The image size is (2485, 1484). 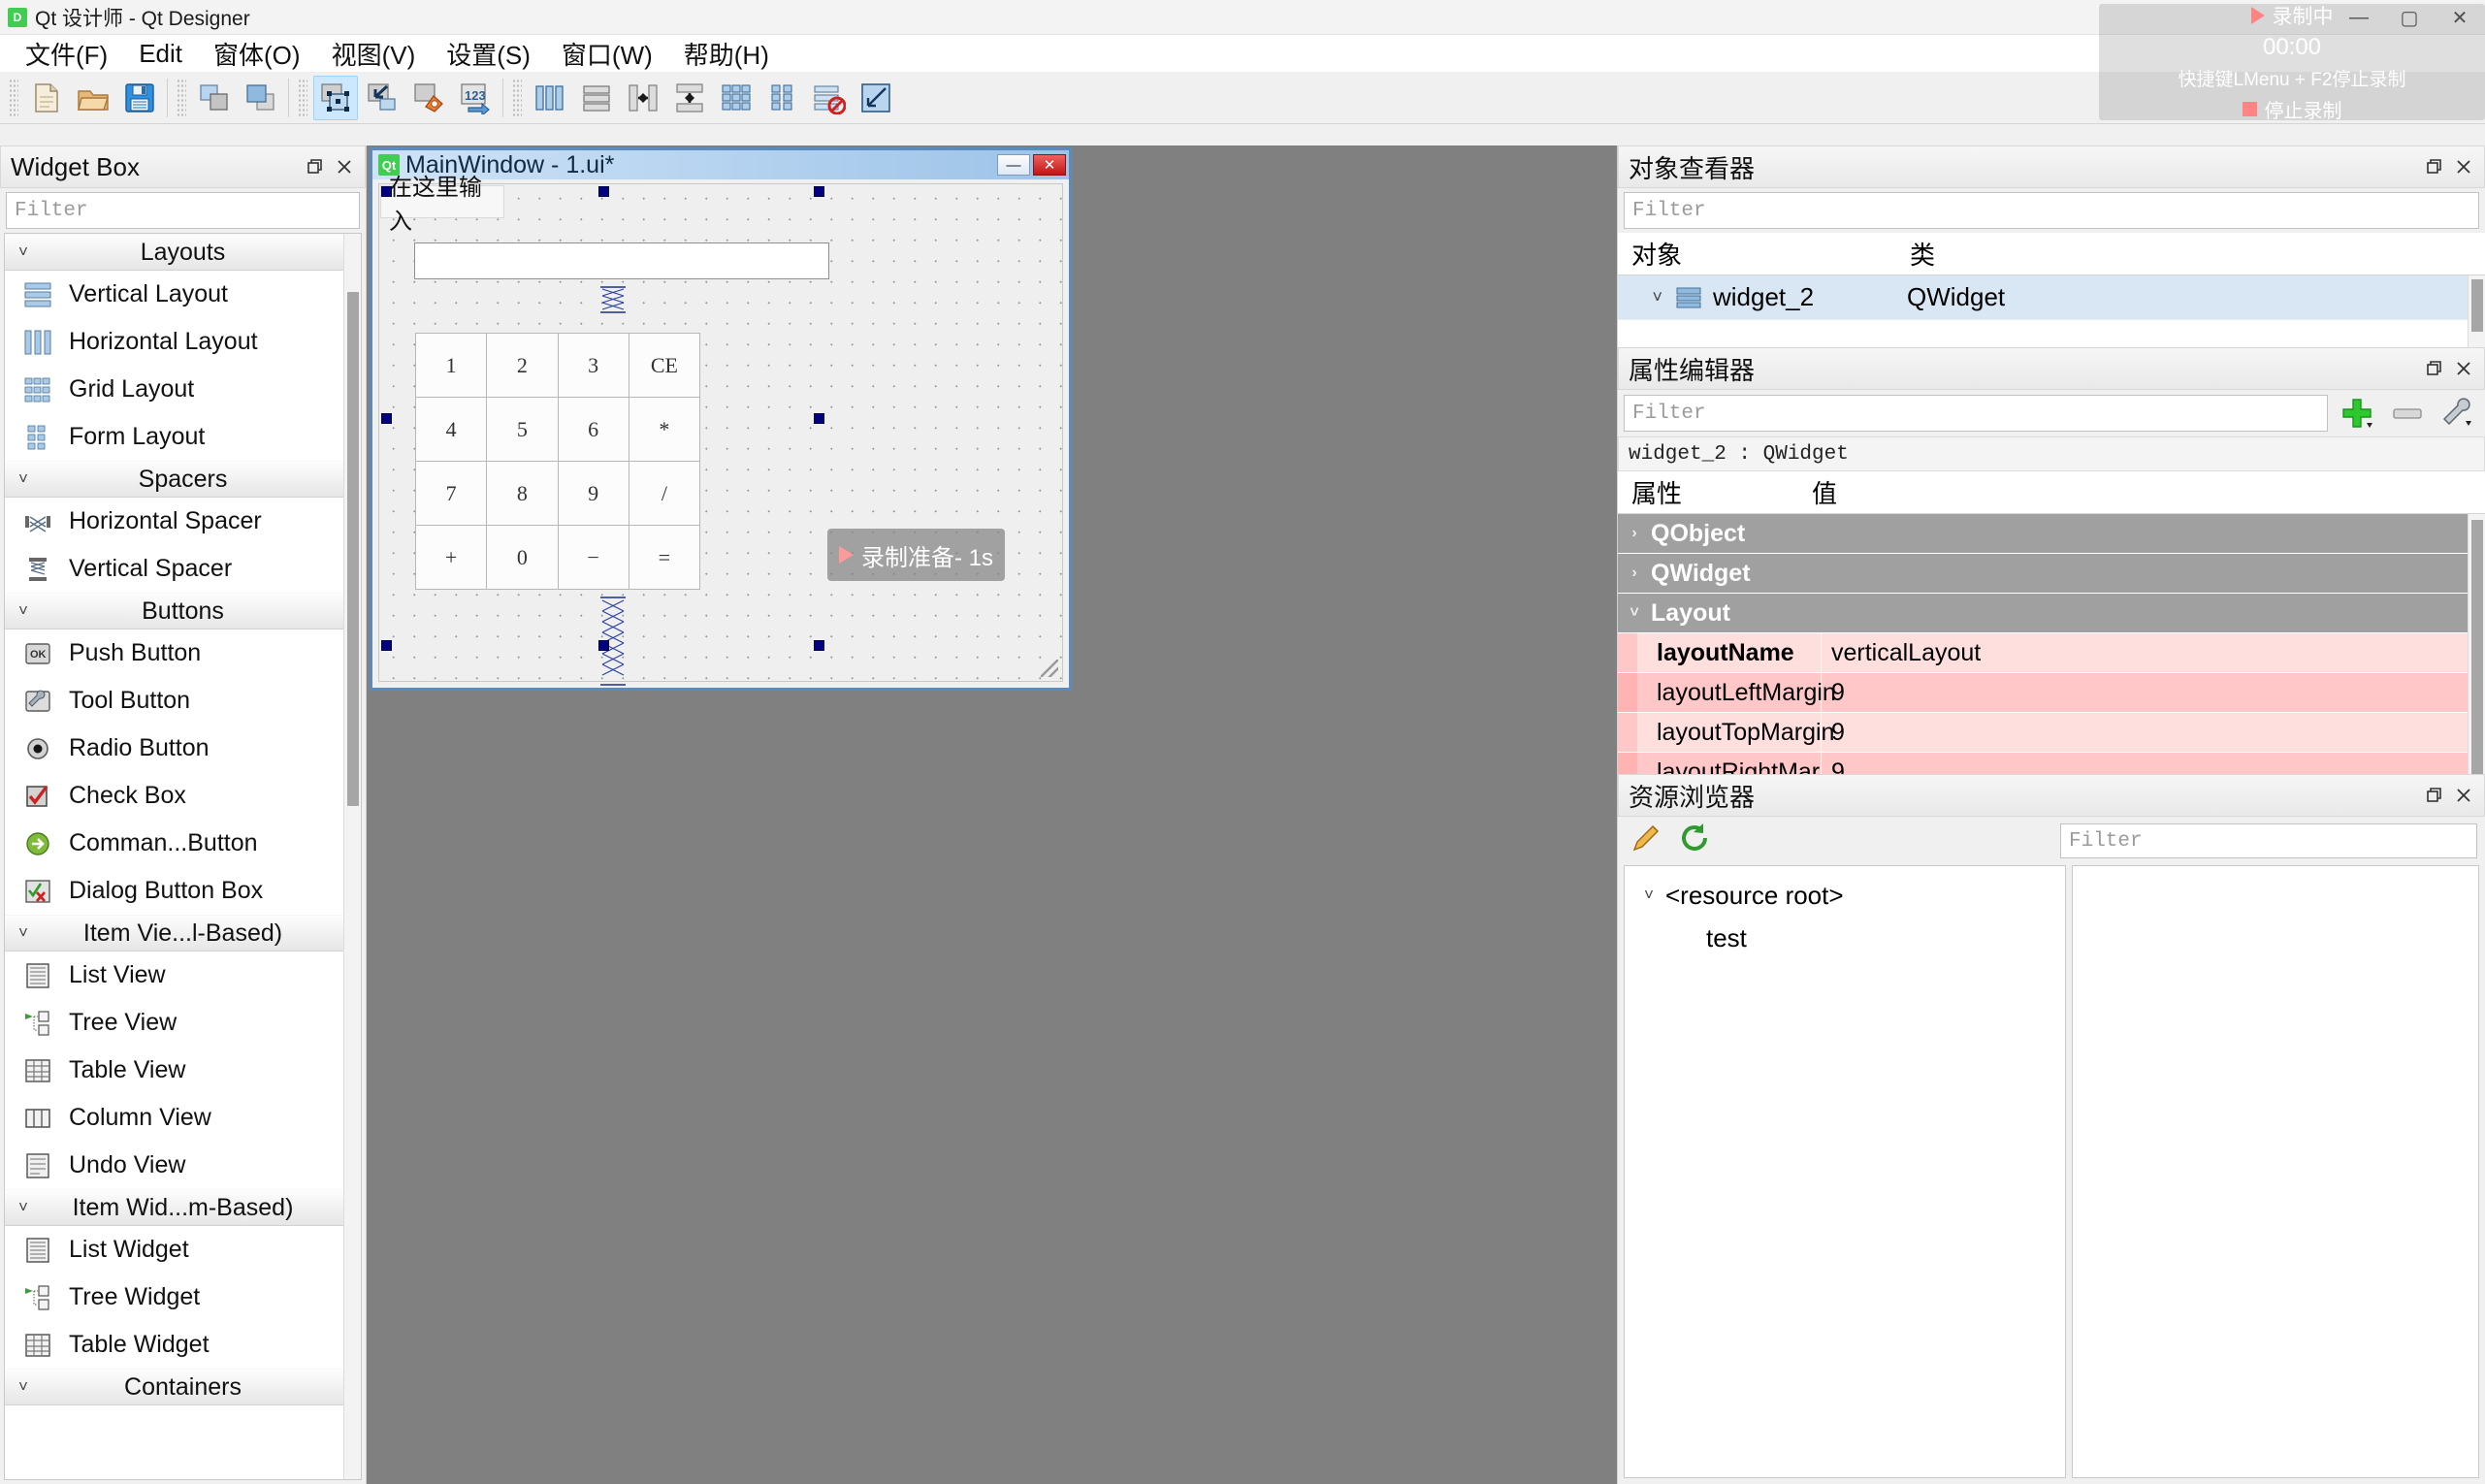 I want to click on toolbar-grip, so click(x=13, y=97).